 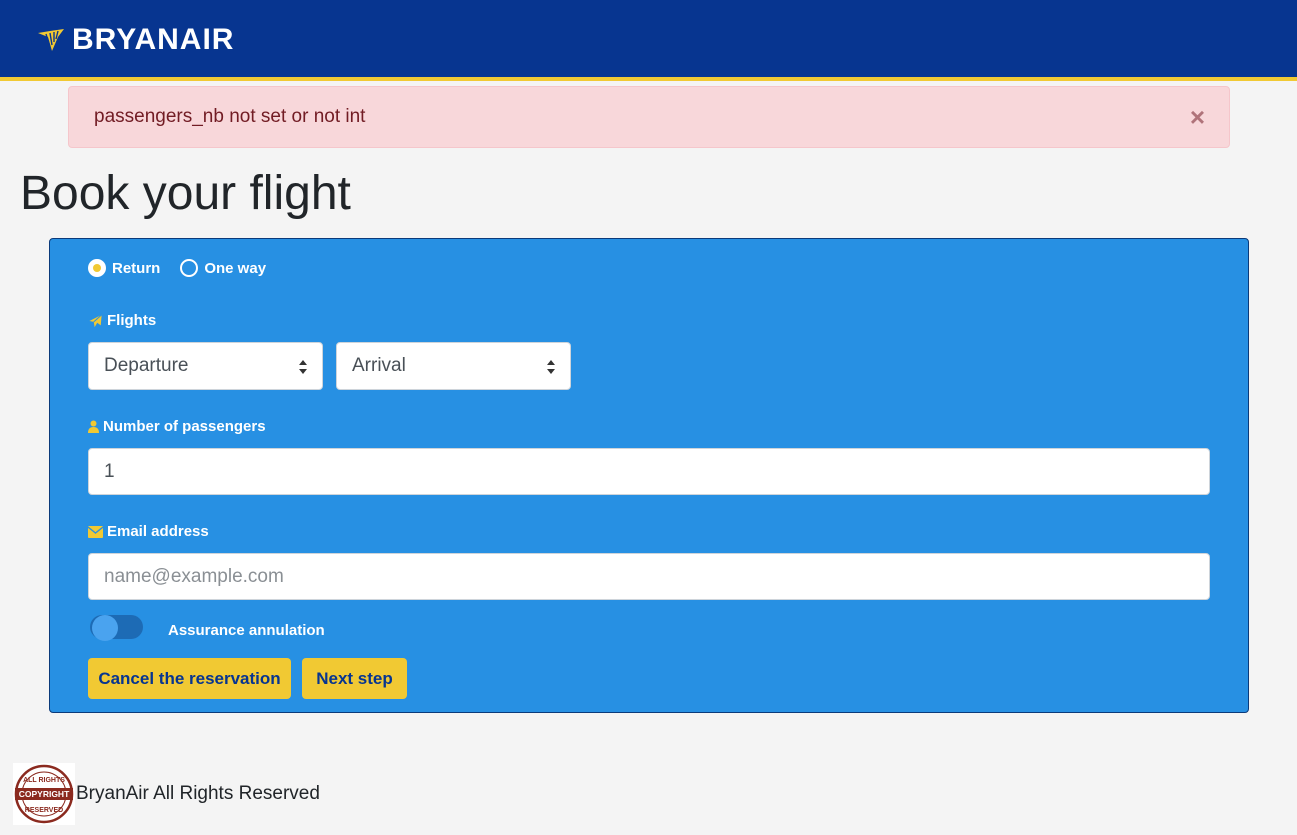 What do you see at coordinates (649, 576) in the screenshot?
I see `email-input` at bounding box center [649, 576].